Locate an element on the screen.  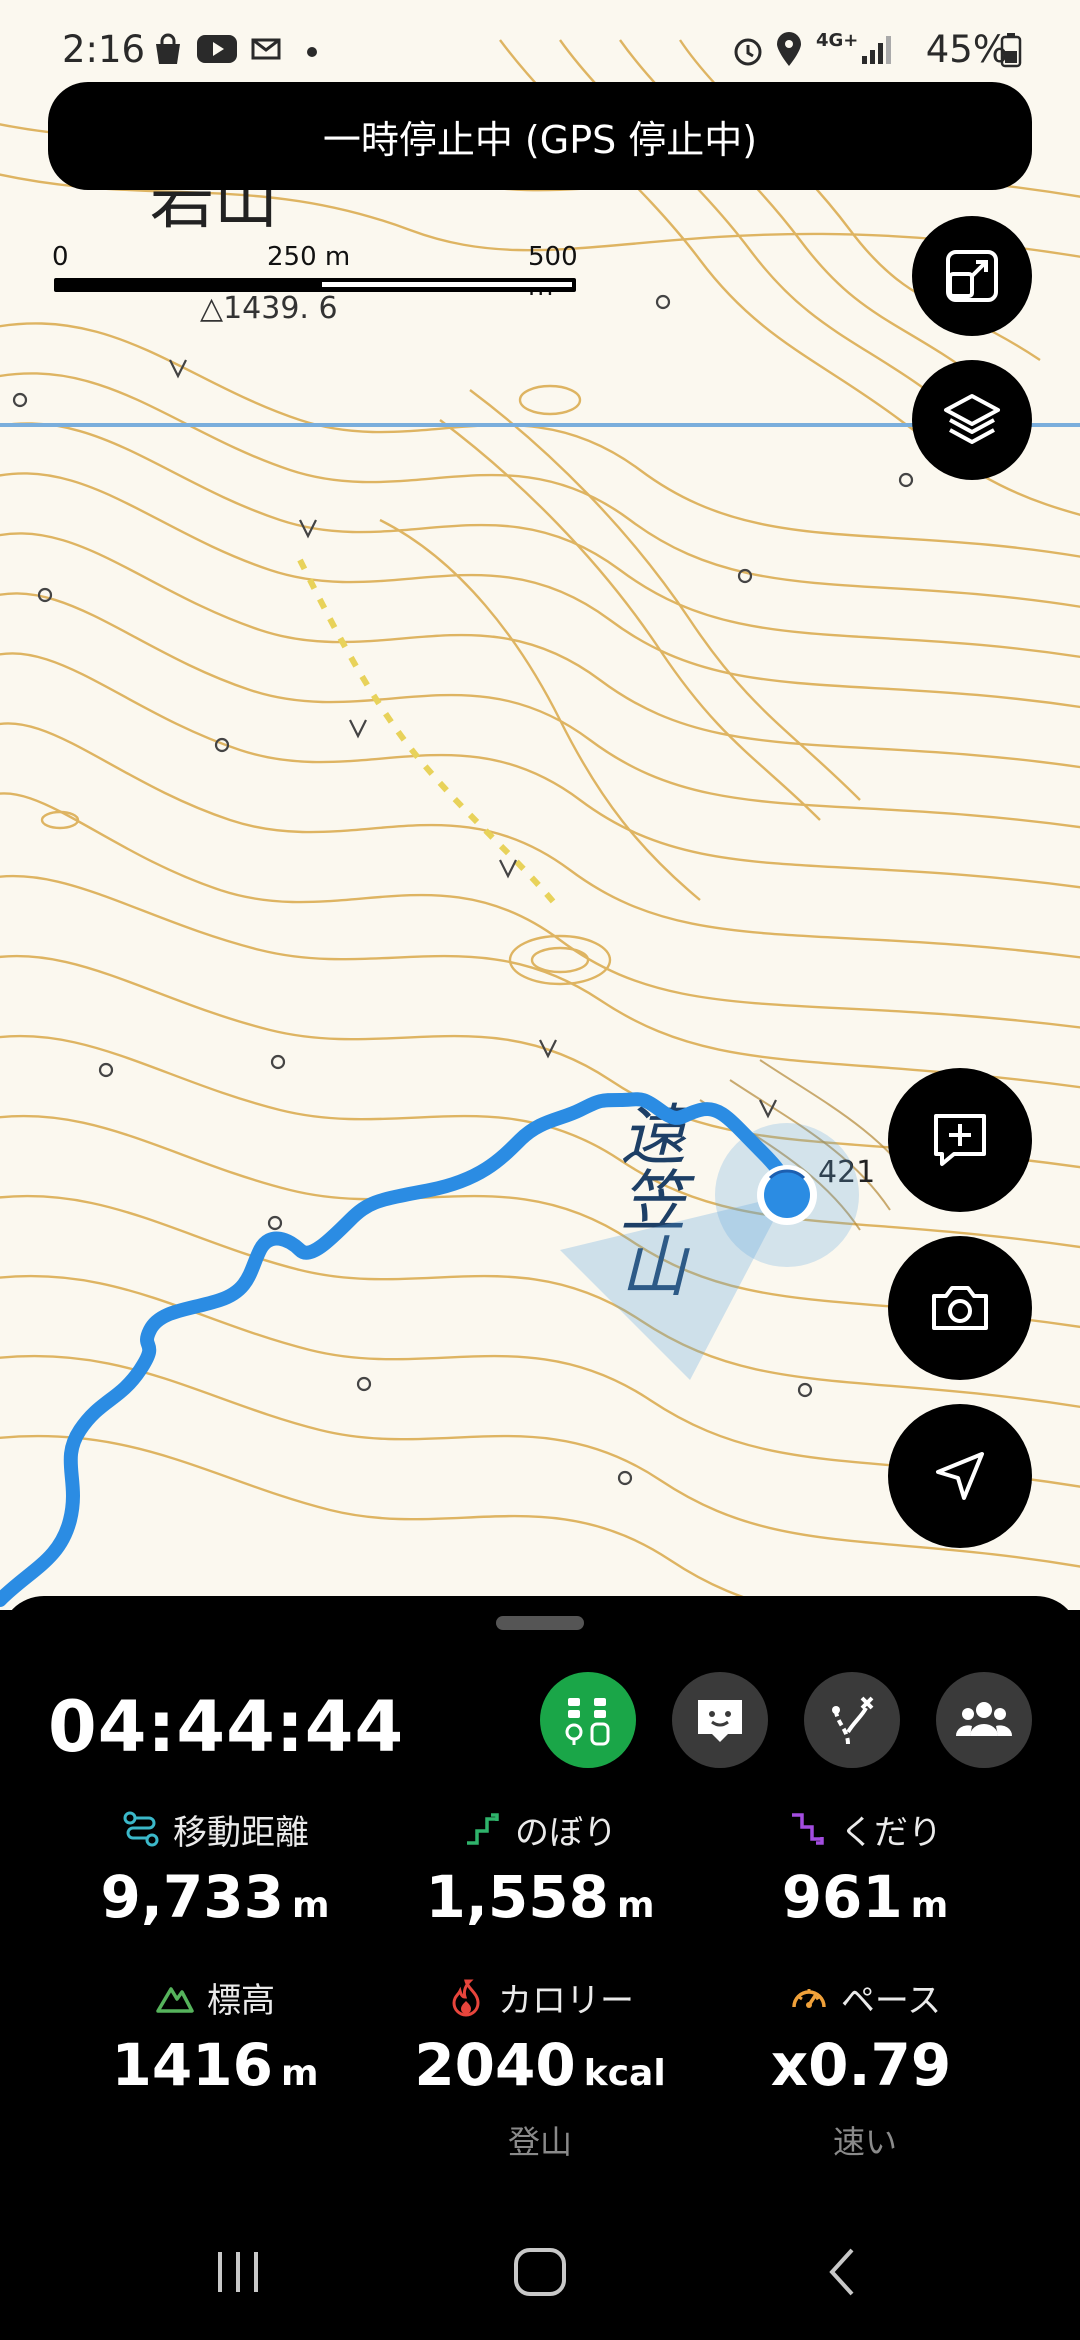
stat-descent-label: くだり is located at coordinates (891, 1832).